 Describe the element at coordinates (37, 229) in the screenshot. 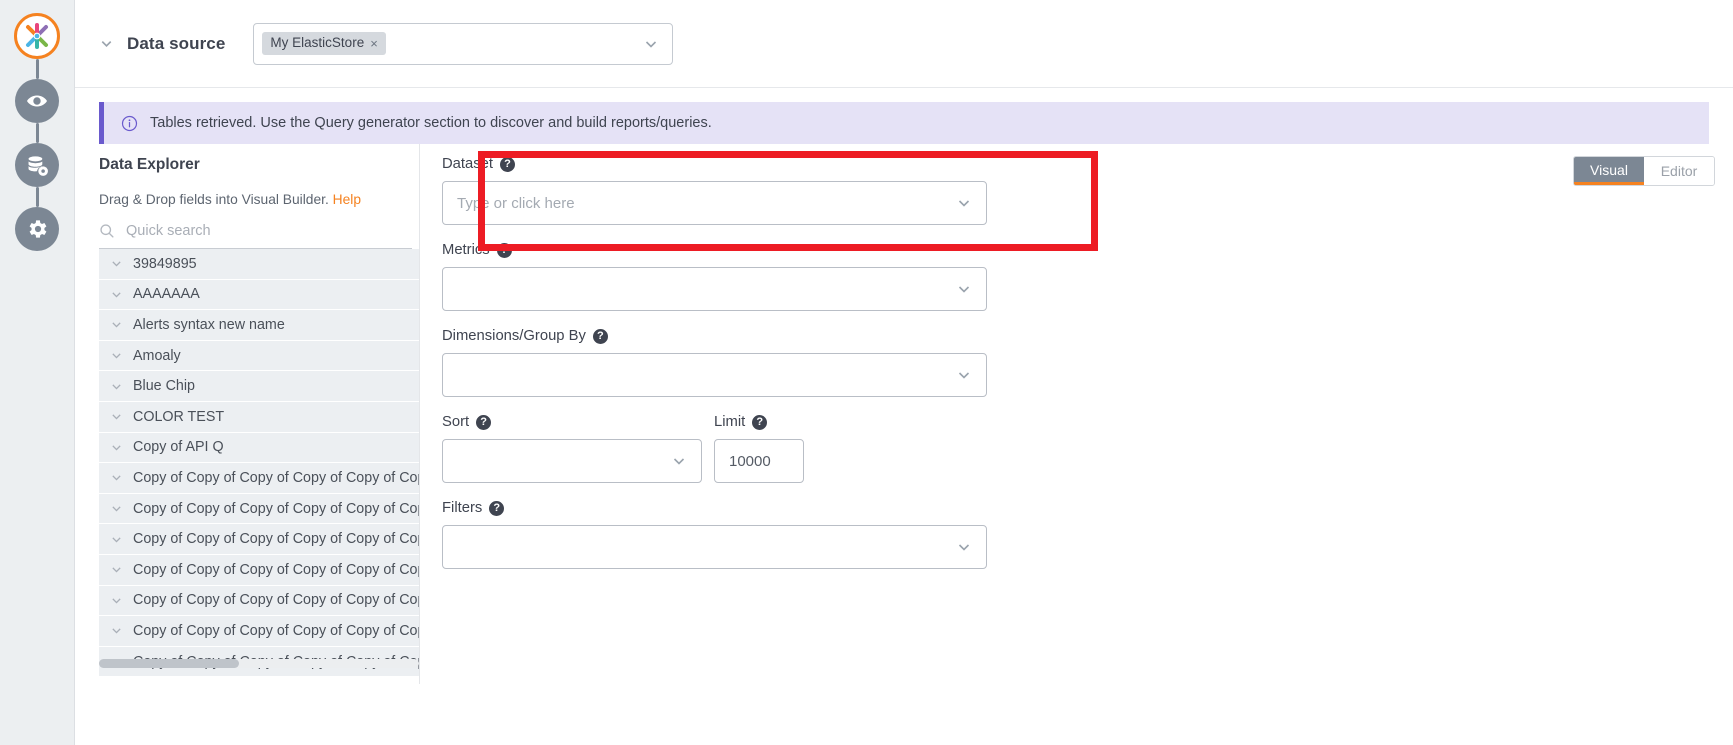

I see `settings-gear-icon` at that location.